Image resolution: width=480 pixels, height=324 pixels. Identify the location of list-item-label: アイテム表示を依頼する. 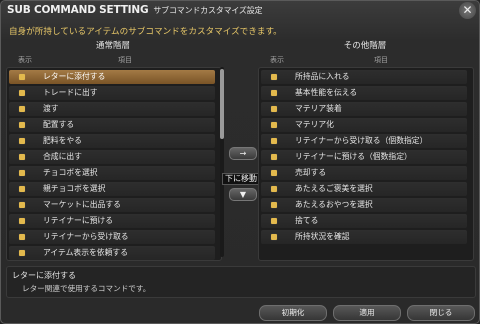
(85, 252).